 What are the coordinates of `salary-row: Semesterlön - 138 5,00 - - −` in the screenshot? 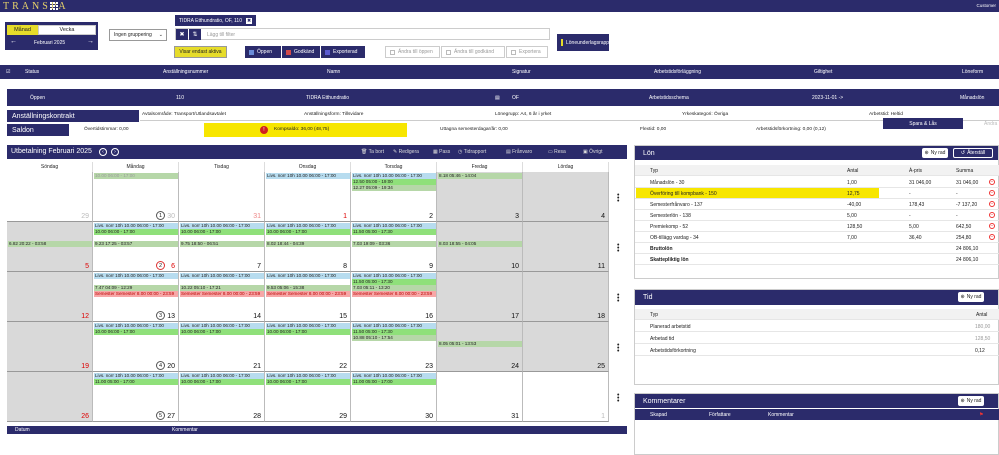 It's located at (817, 215).